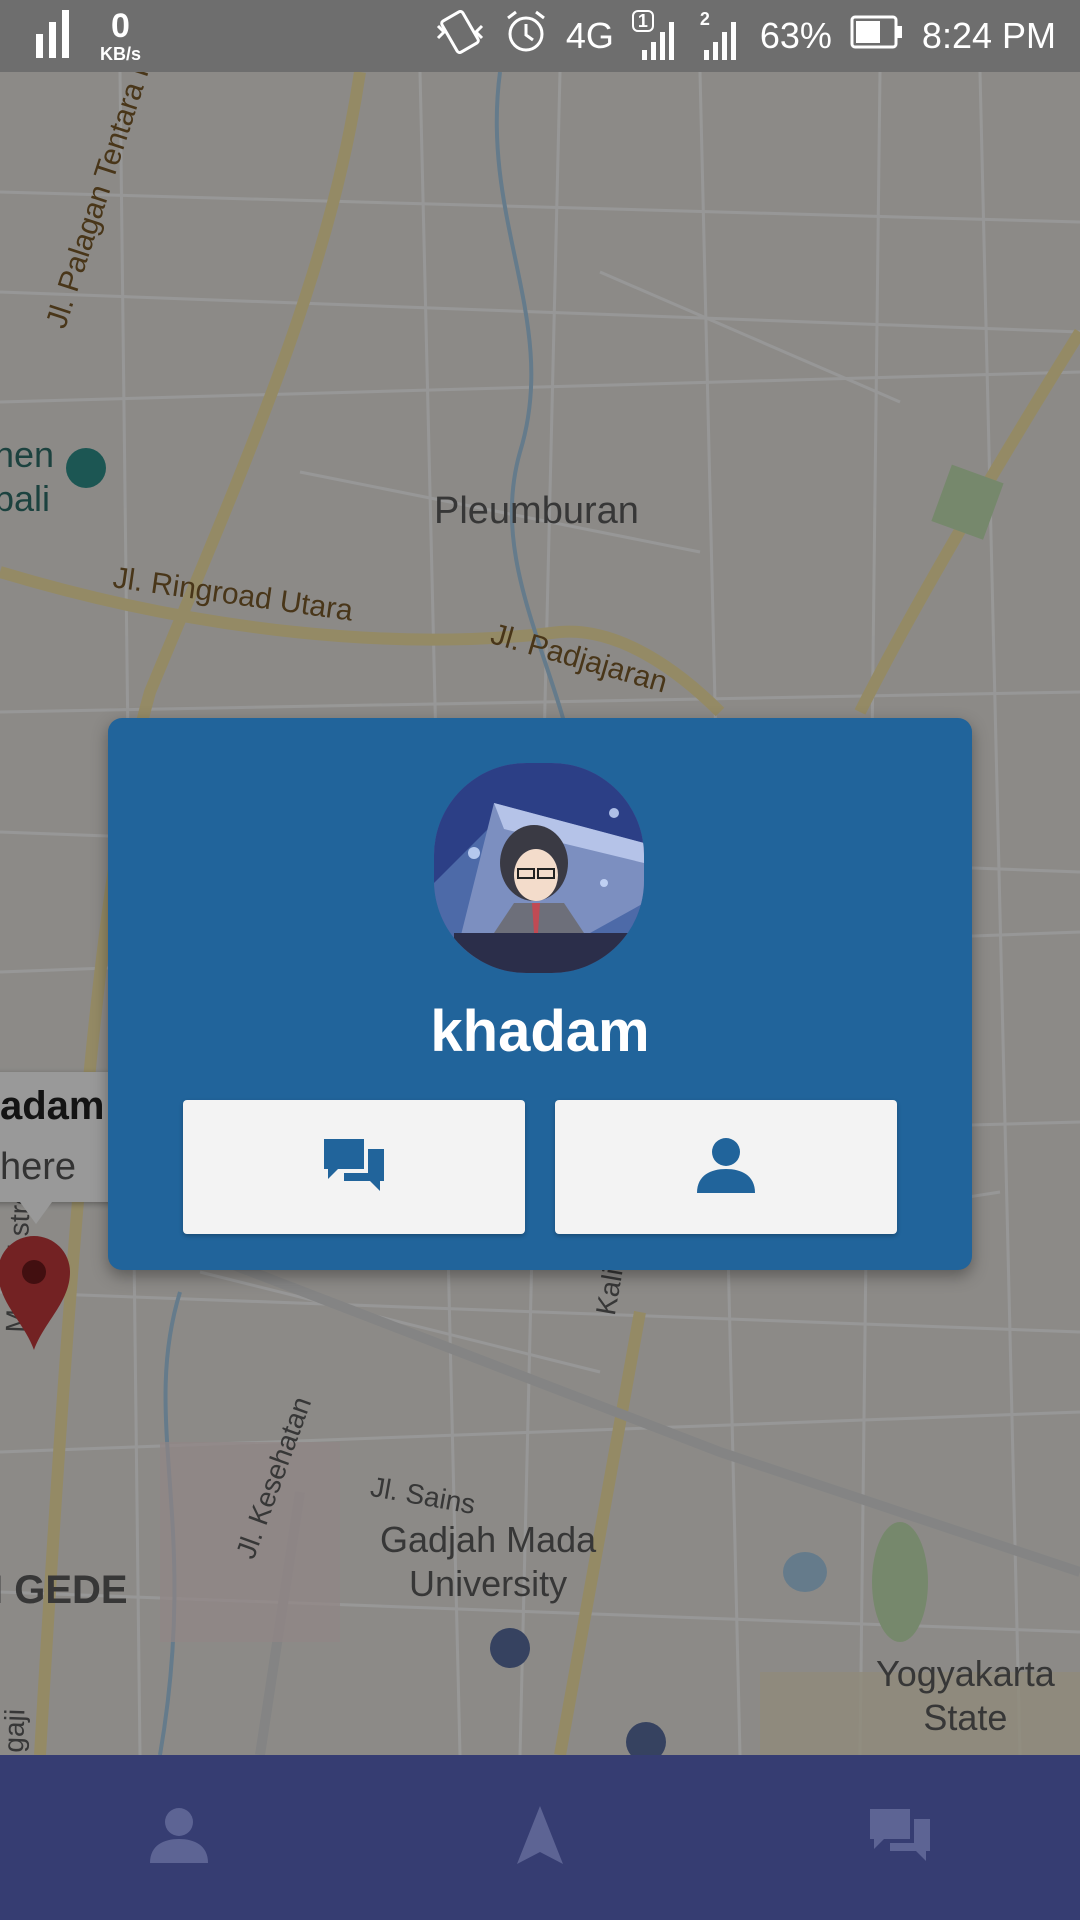 Image resolution: width=1080 pixels, height=1920 pixels. I want to click on sim1-label: 1, so click(642, 21).